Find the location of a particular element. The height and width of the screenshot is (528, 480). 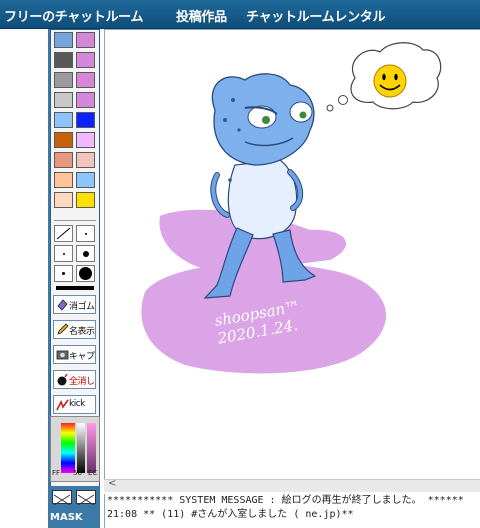

divider is located at coordinates (75, 220).